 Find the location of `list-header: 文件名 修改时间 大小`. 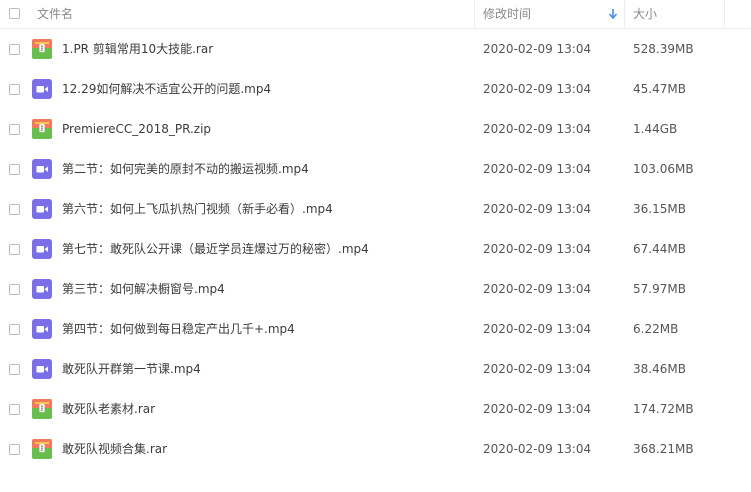

list-header: 文件名 修改时间 大小 is located at coordinates (375, 14).